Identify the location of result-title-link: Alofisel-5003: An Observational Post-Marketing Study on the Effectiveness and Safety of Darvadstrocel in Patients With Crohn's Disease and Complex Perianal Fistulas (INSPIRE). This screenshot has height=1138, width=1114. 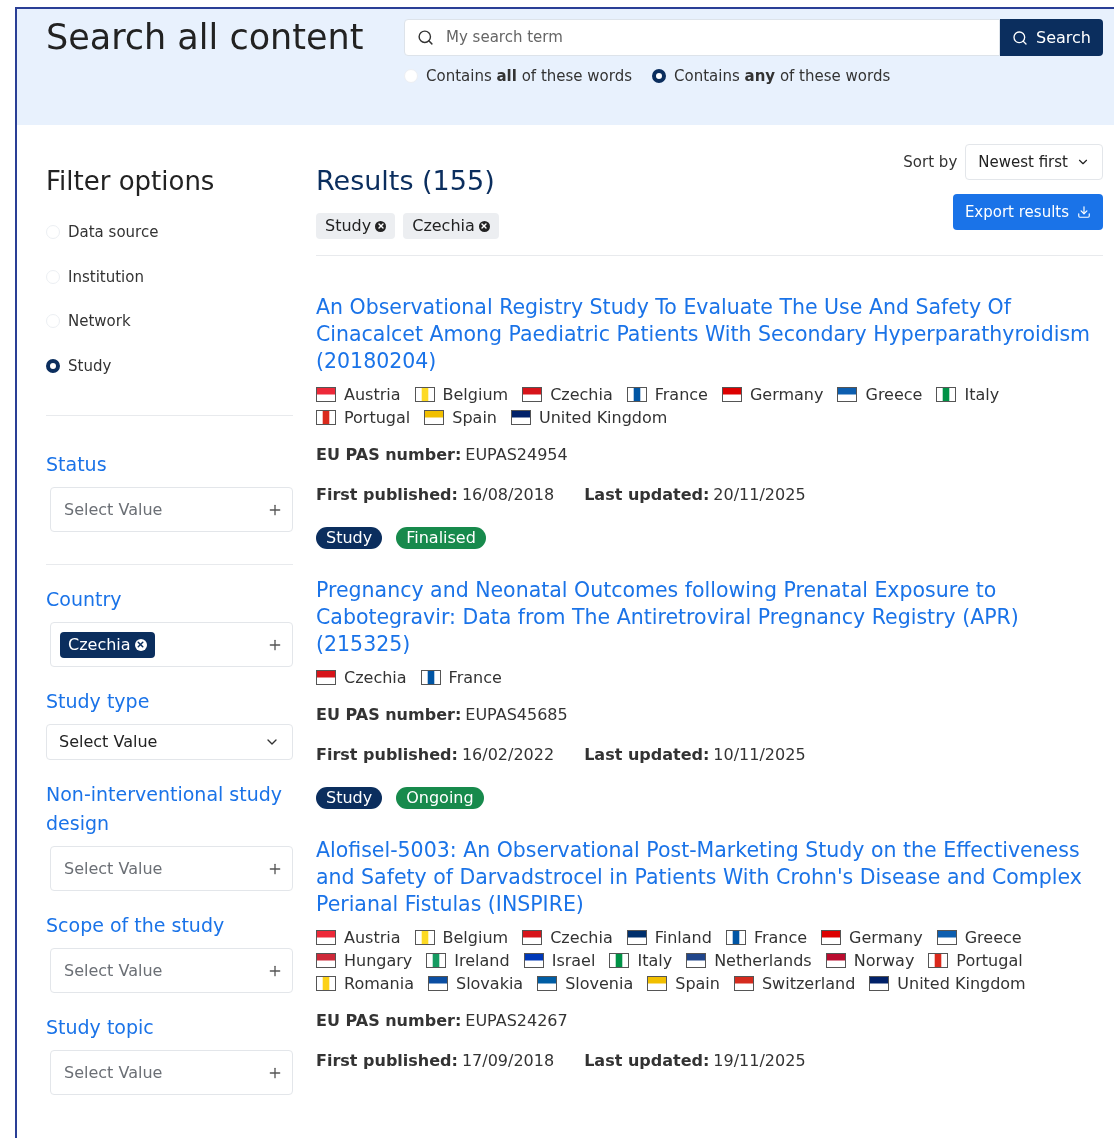
(709, 877).